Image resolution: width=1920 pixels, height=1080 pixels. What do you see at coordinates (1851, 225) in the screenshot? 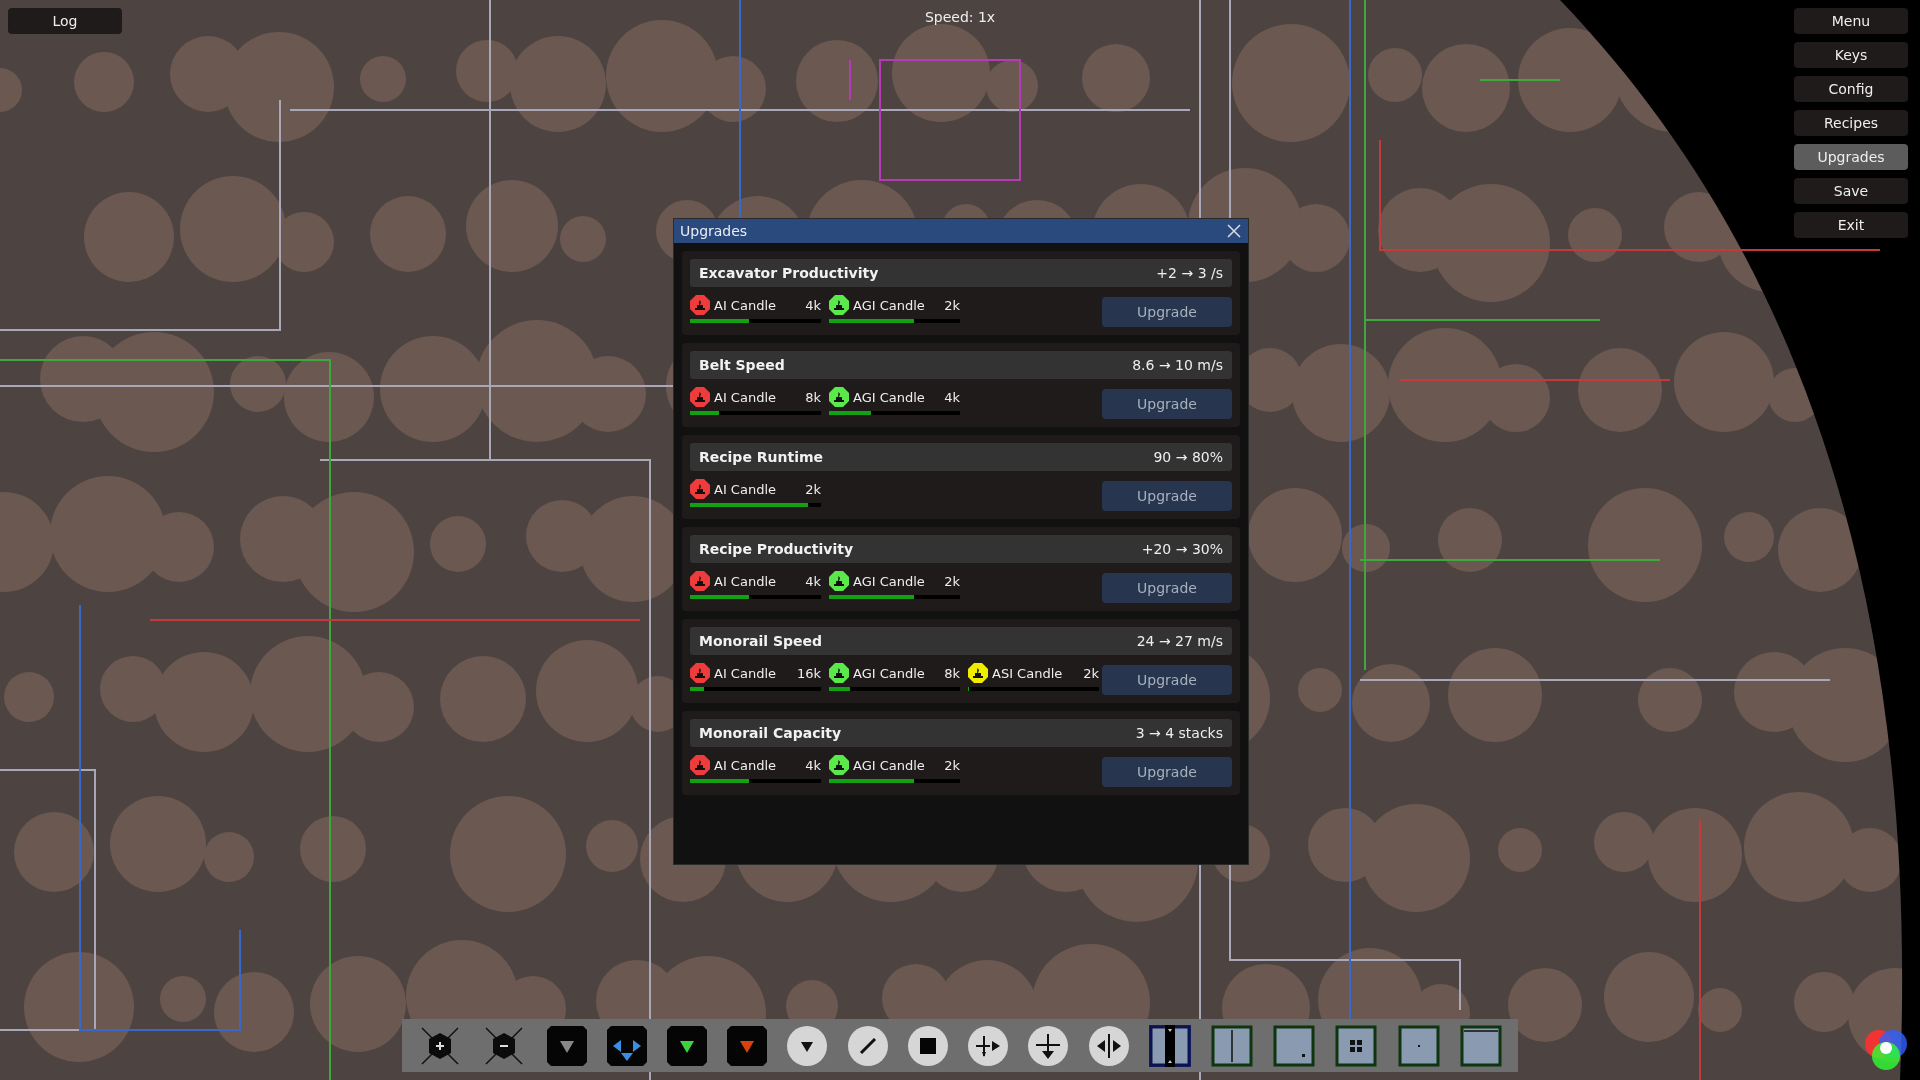
I see `menu-button: Exit` at bounding box center [1851, 225].